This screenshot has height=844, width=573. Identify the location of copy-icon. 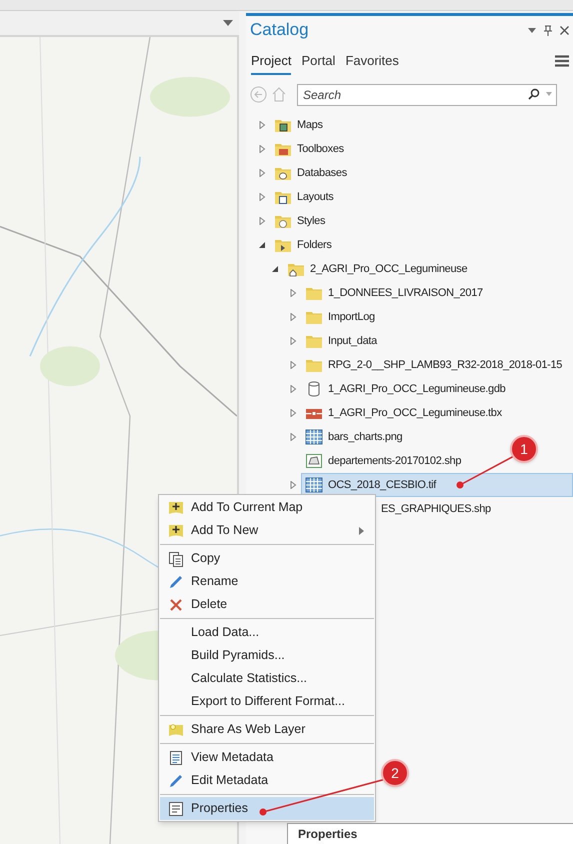
(176, 558).